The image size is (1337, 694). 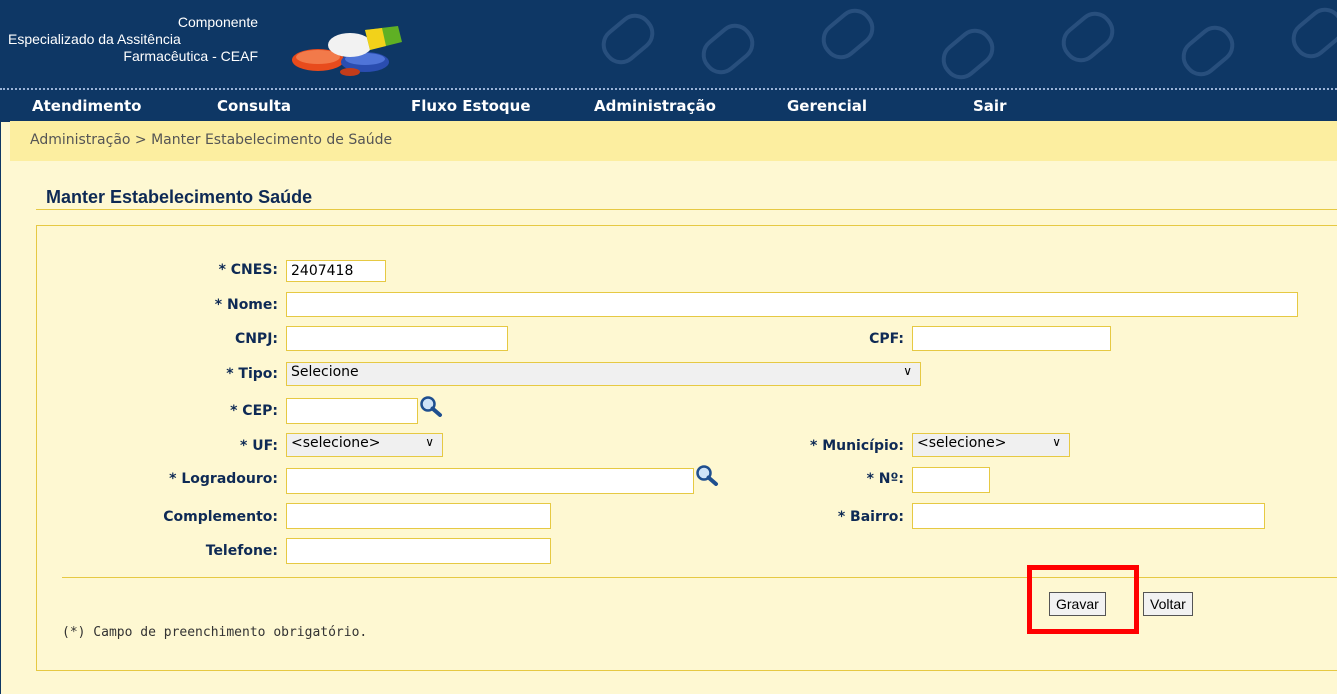 What do you see at coordinates (190, 56) in the screenshot?
I see `logo-line-3: Farmacêutica - CEAF` at bounding box center [190, 56].